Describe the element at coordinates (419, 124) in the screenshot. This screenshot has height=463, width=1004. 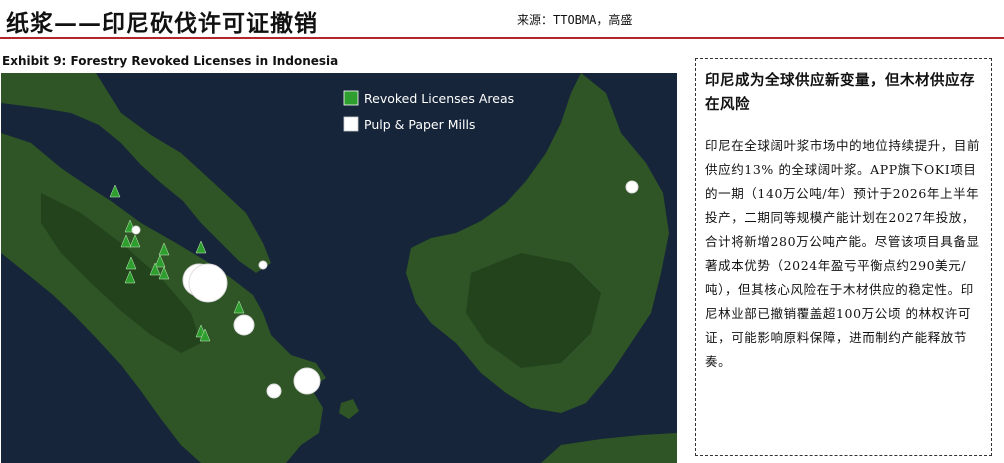
I see `legend-mills-label: Pulp & Paper Mills` at that location.